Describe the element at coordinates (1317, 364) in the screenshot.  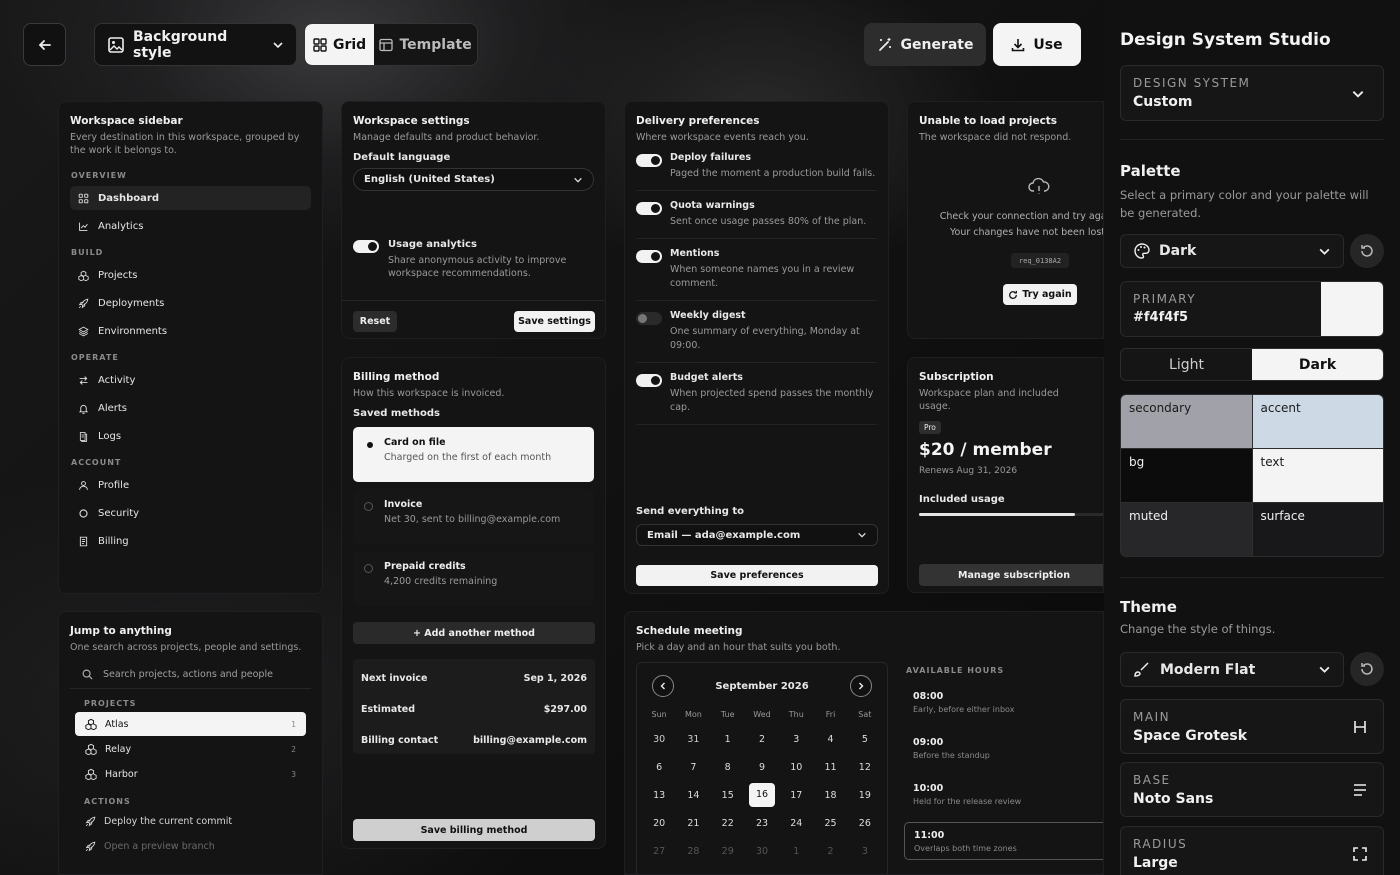
I see `dark-mode-button: Dark` at that location.